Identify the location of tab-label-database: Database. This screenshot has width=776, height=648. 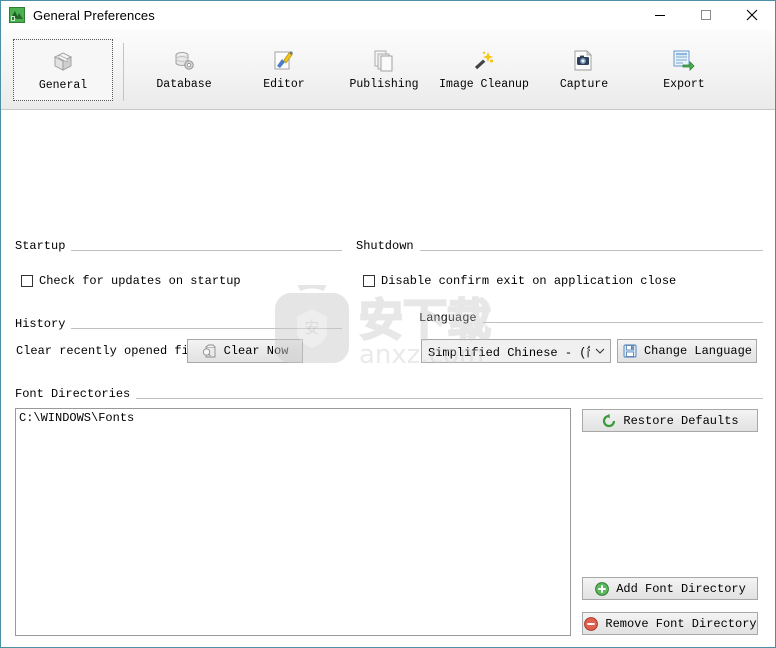
(184, 84).